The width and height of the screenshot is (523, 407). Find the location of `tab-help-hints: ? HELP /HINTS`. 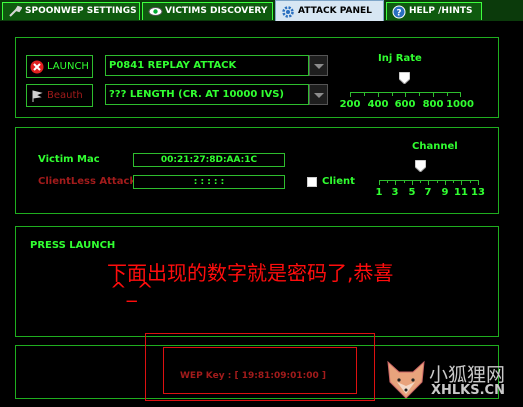

tab-help-hints: ? HELP /HINTS is located at coordinates (434, 11).